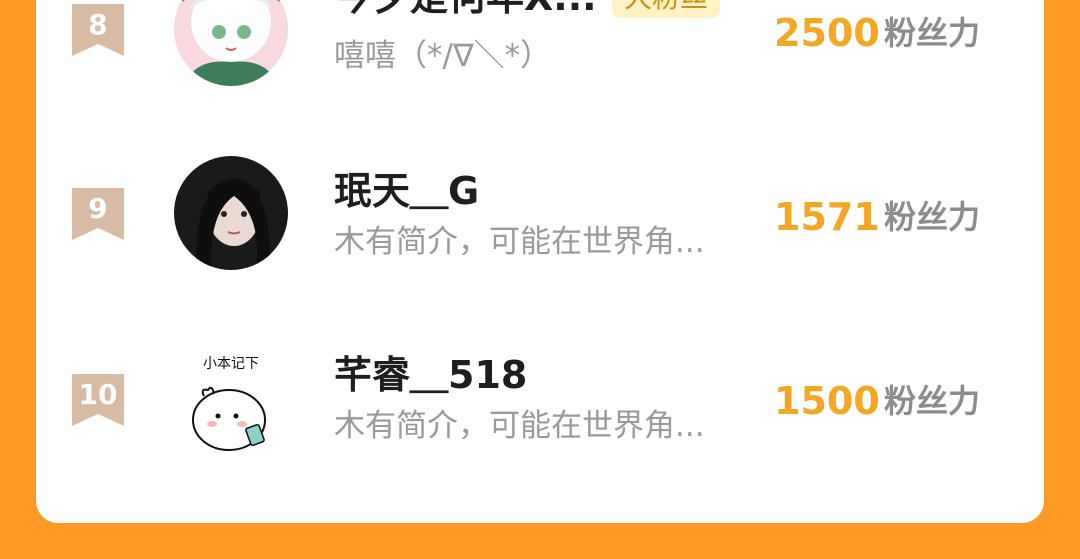 The width and height of the screenshot is (1080, 559). What do you see at coordinates (827, 401) in the screenshot?
I see `fan-power-score: 1500` at bounding box center [827, 401].